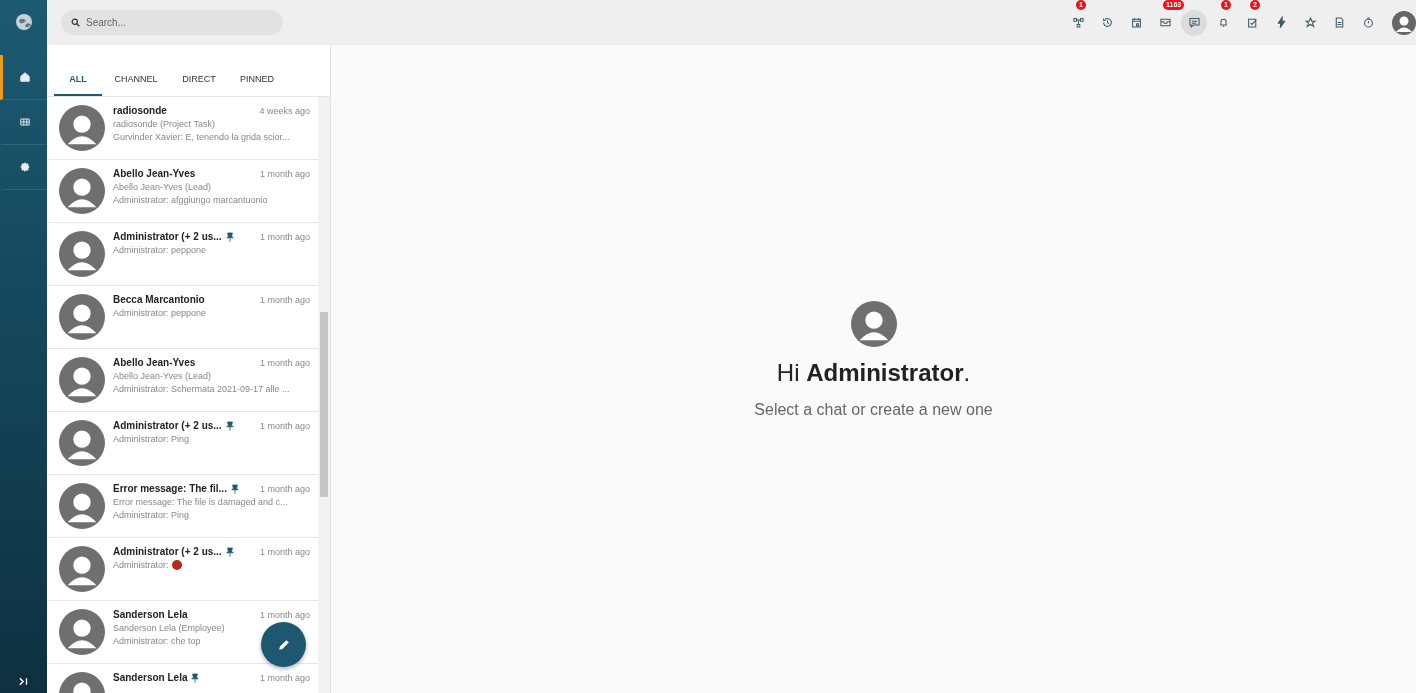 The height and width of the screenshot is (693, 1416). What do you see at coordinates (873, 373) in the screenshot?
I see `greeting-text: Hi Administrator.` at bounding box center [873, 373].